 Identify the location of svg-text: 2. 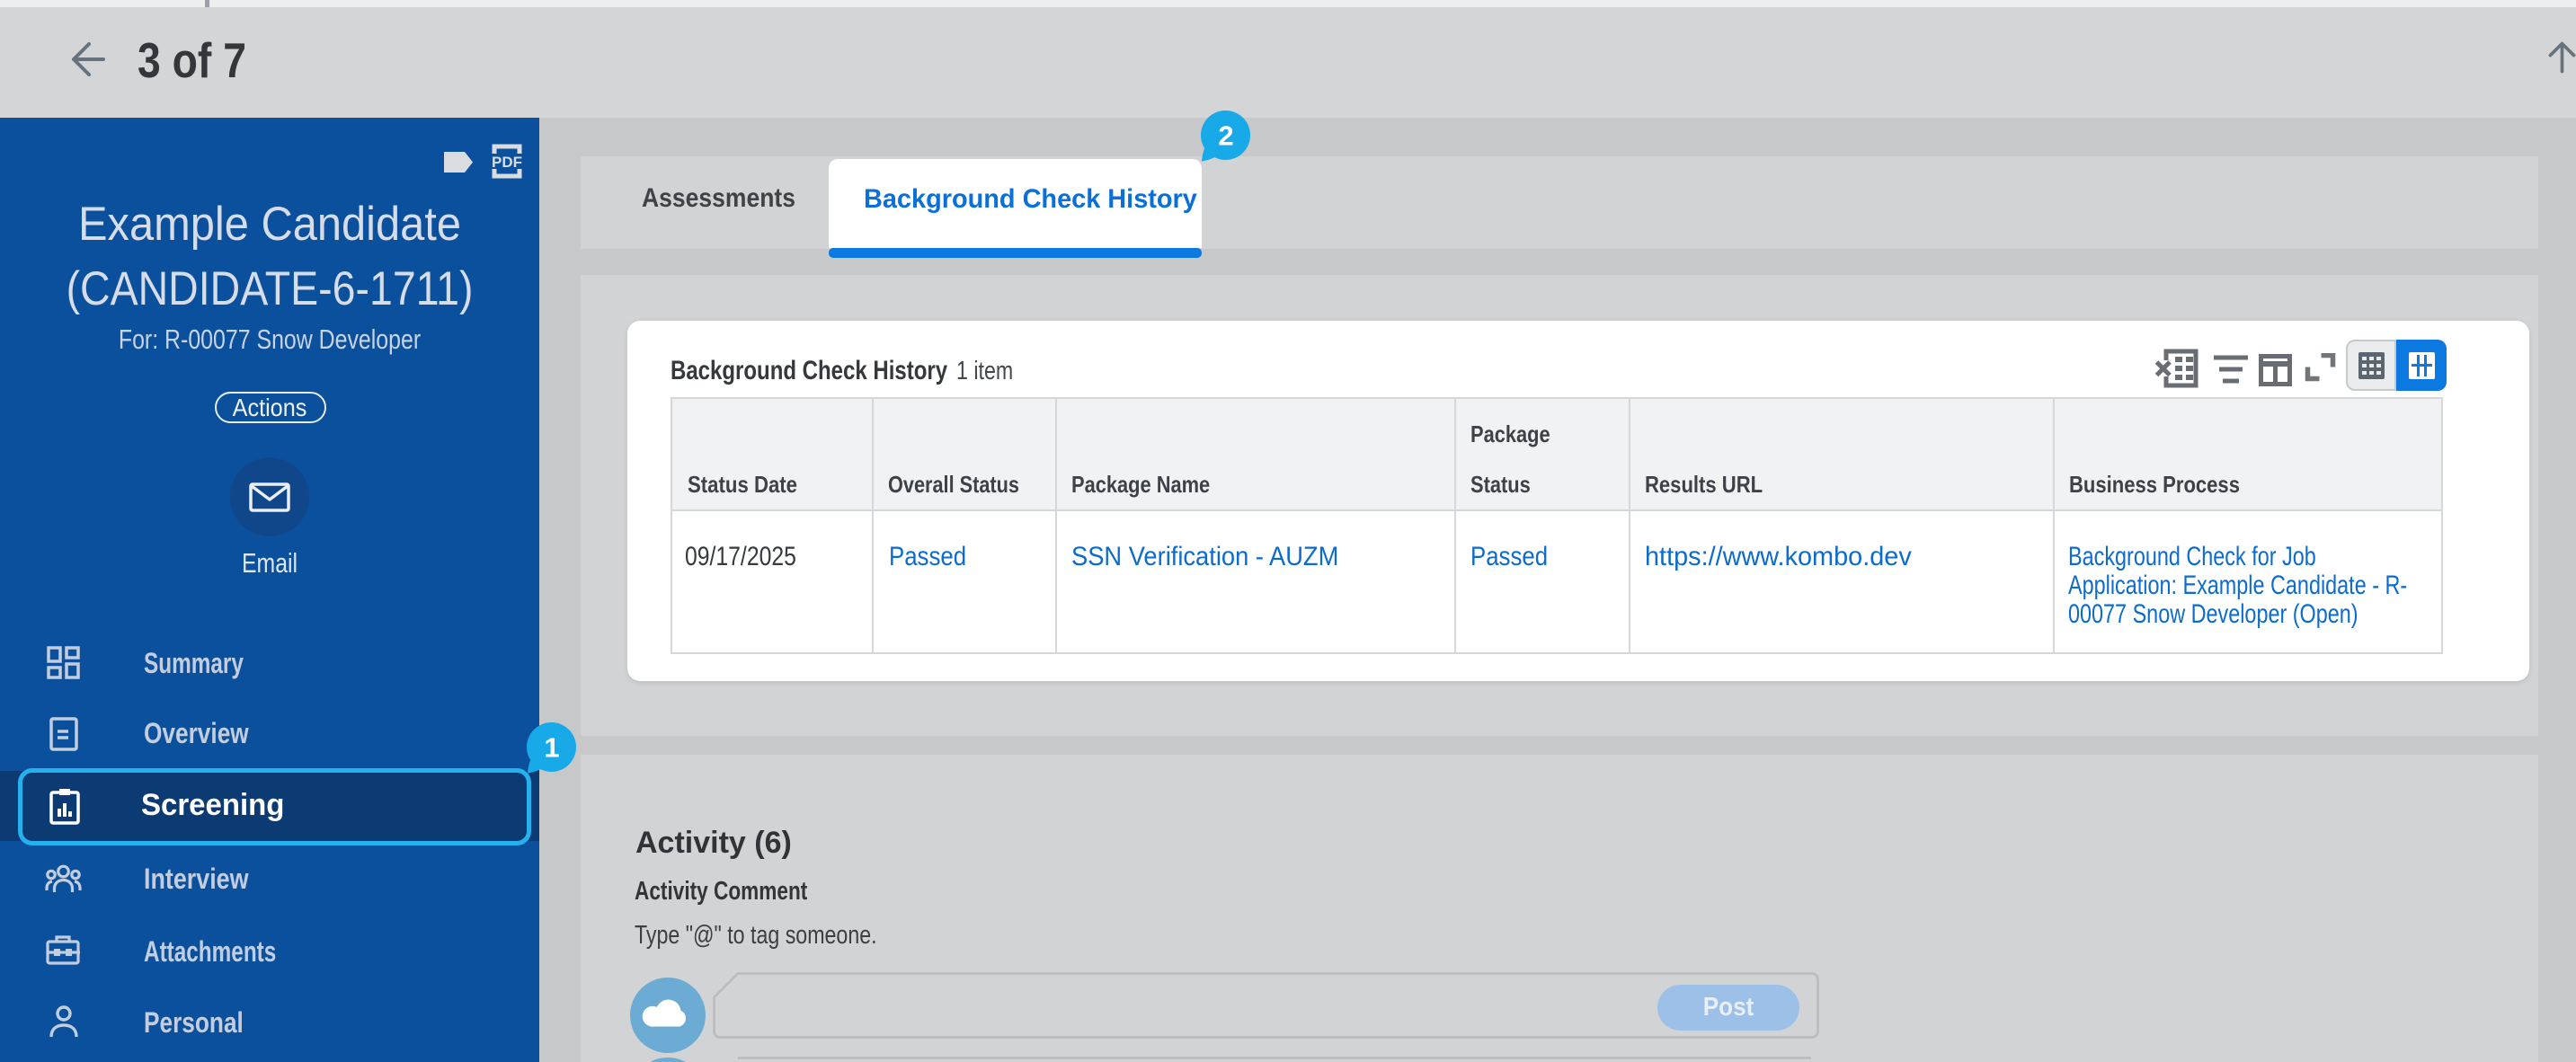
(1225, 136).